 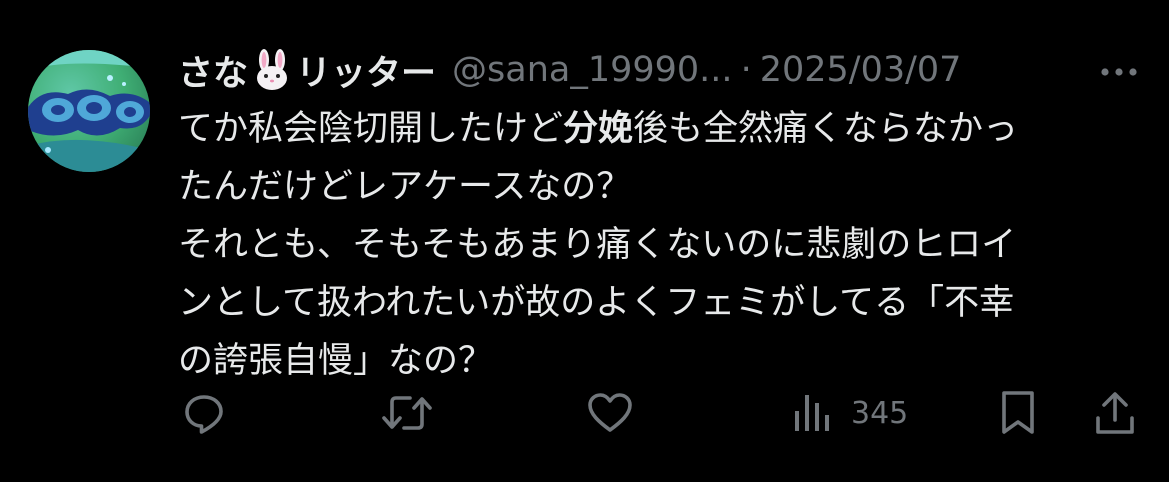 I want to click on view-count: 345, so click(x=880, y=413).